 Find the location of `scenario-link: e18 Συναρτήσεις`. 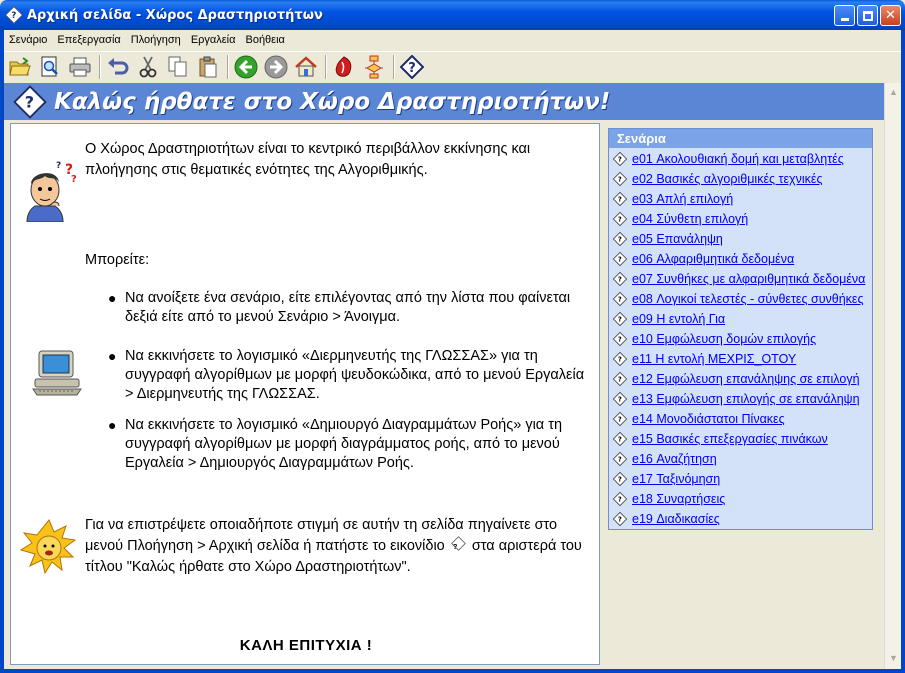

scenario-link: e18 Συναρτήσεις is located at coordinates (678, 499).